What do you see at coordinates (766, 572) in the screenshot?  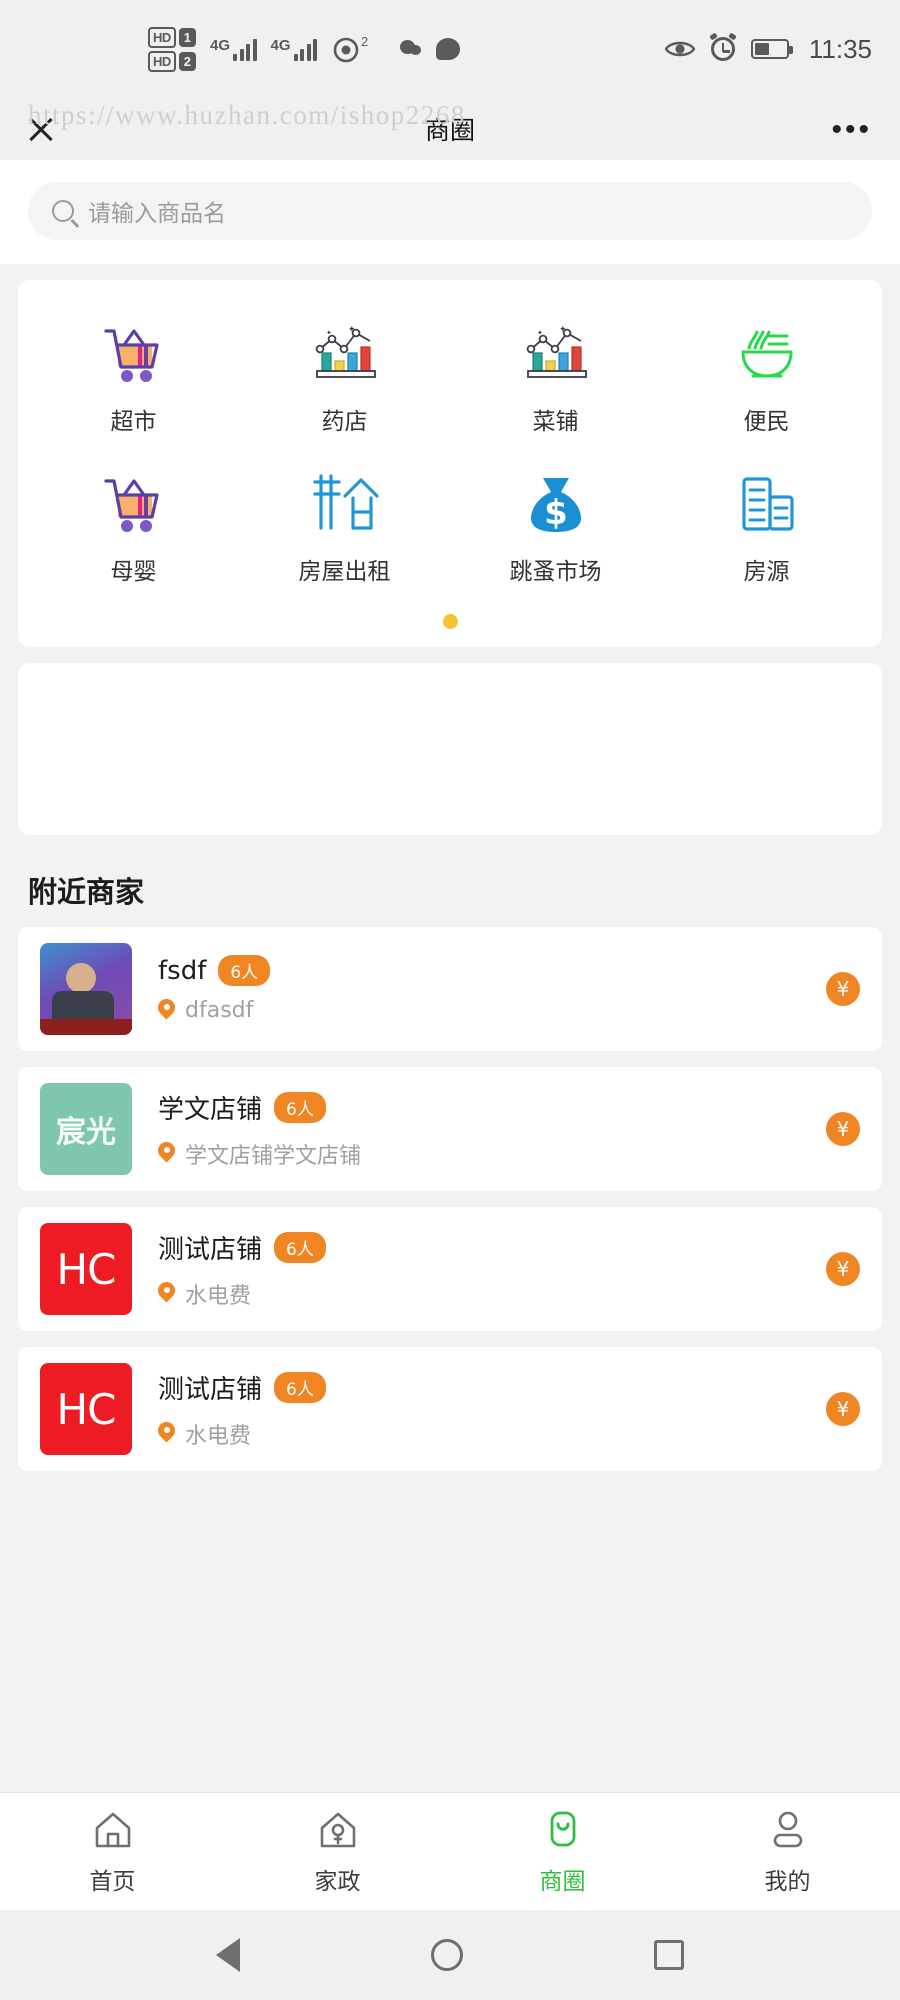 I see `category-label: 房源` at bounding box center [766, 572].